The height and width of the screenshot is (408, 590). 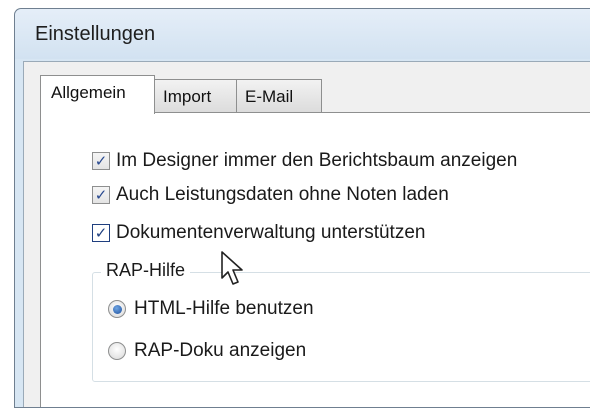 What do you see at coordinates (101, 161) in the screenshot?
I see `checkbox-berichtsbaum: ✓` at bounding box center [101, 161].